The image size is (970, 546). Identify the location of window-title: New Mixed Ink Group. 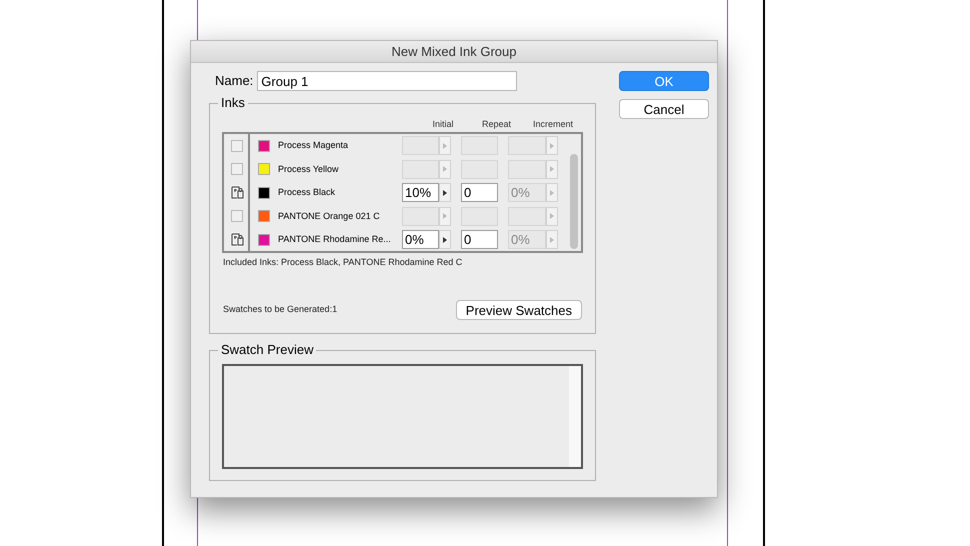
(454, 52).